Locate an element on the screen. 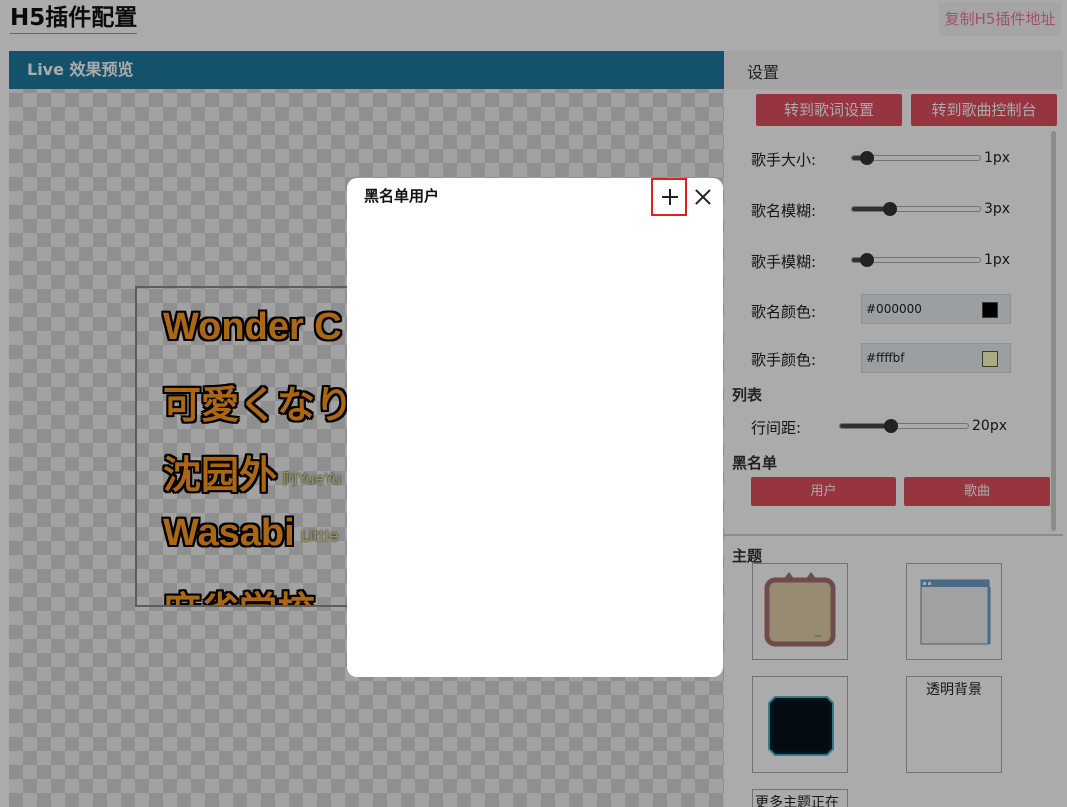 Image resolution: width=1067 pixels, height=807 pixels. plus-icon is located at coordinates (669, 197).